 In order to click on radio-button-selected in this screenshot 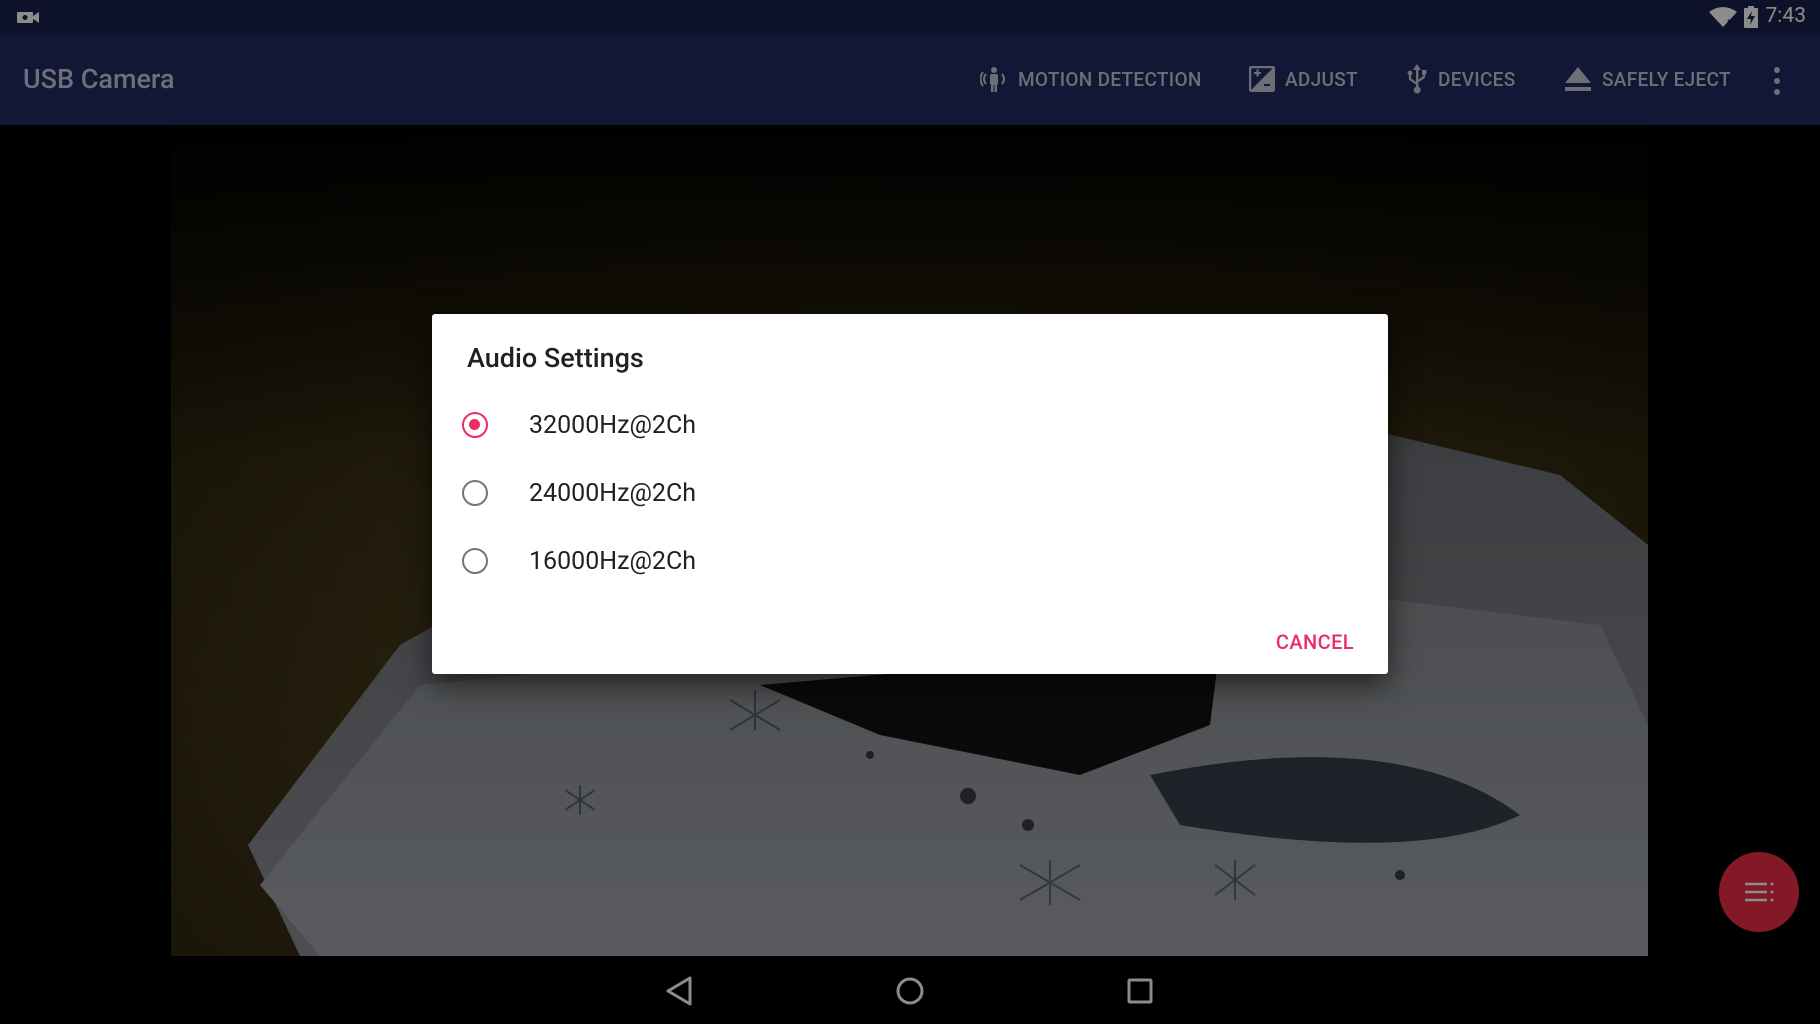, I will do `click(475, 425)`.